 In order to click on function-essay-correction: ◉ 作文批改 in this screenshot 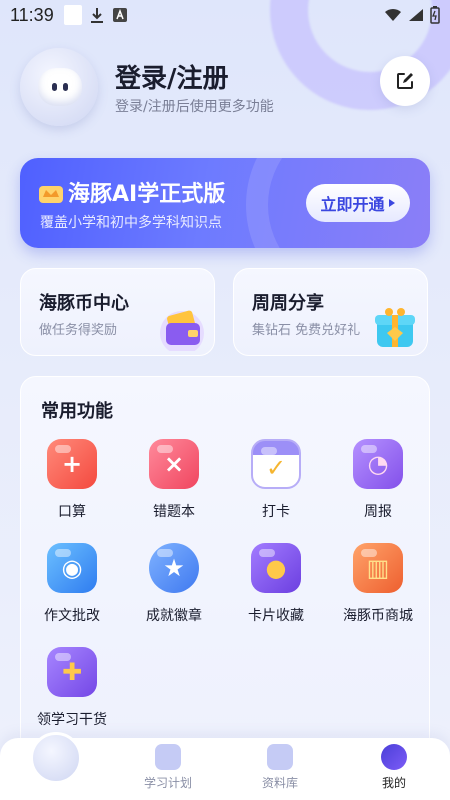, I will do `click(72, 588)`.